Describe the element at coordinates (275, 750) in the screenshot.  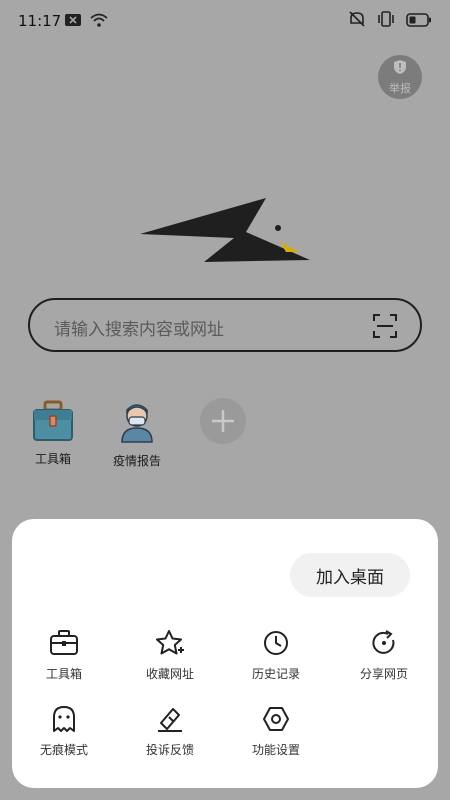
I see `menu-item-label: 功能设置` at that location.